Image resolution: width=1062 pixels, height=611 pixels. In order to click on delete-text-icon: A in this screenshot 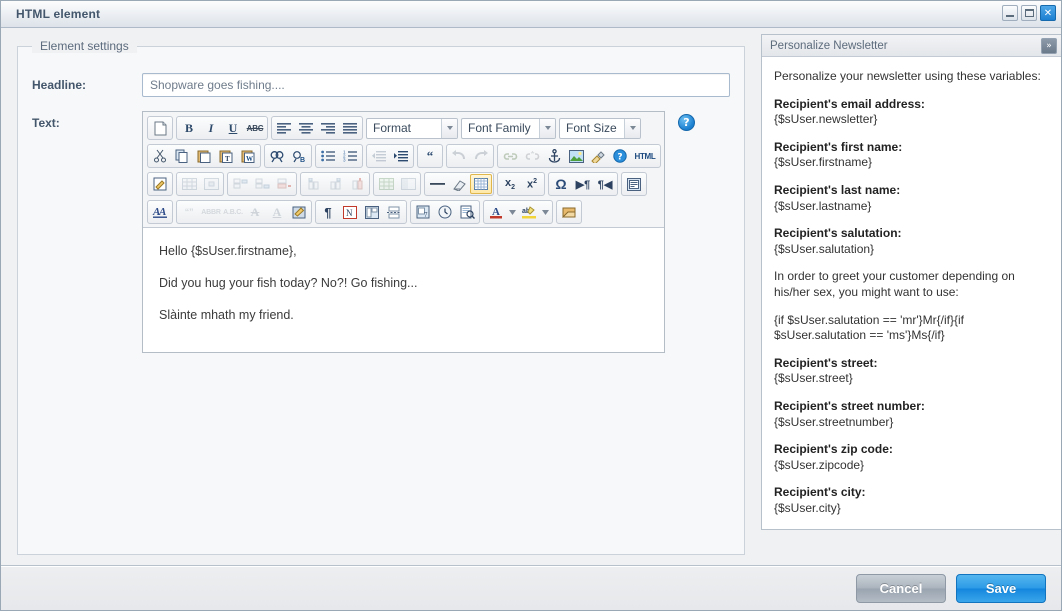, I will do `click(255, 212)`.